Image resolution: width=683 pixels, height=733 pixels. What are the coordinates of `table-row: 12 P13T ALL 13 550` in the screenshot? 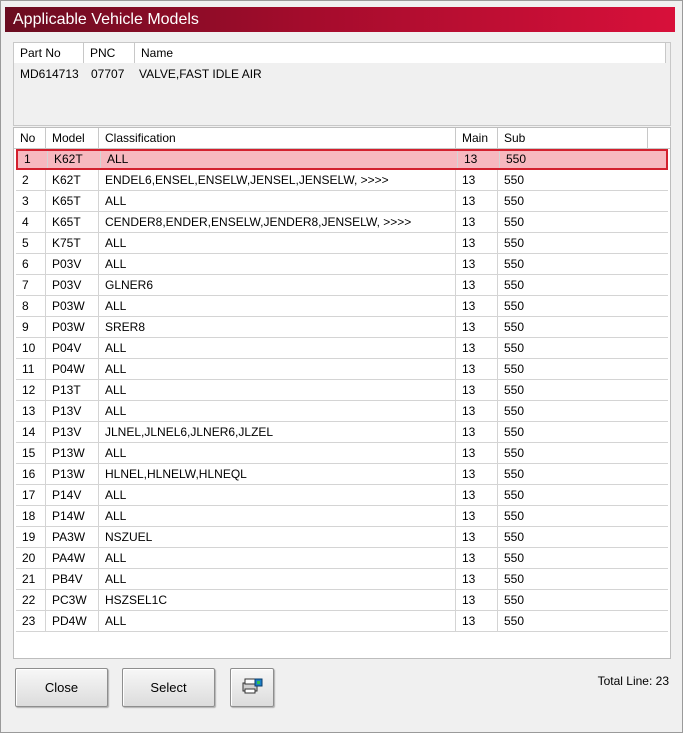 It's located at (342, 390).